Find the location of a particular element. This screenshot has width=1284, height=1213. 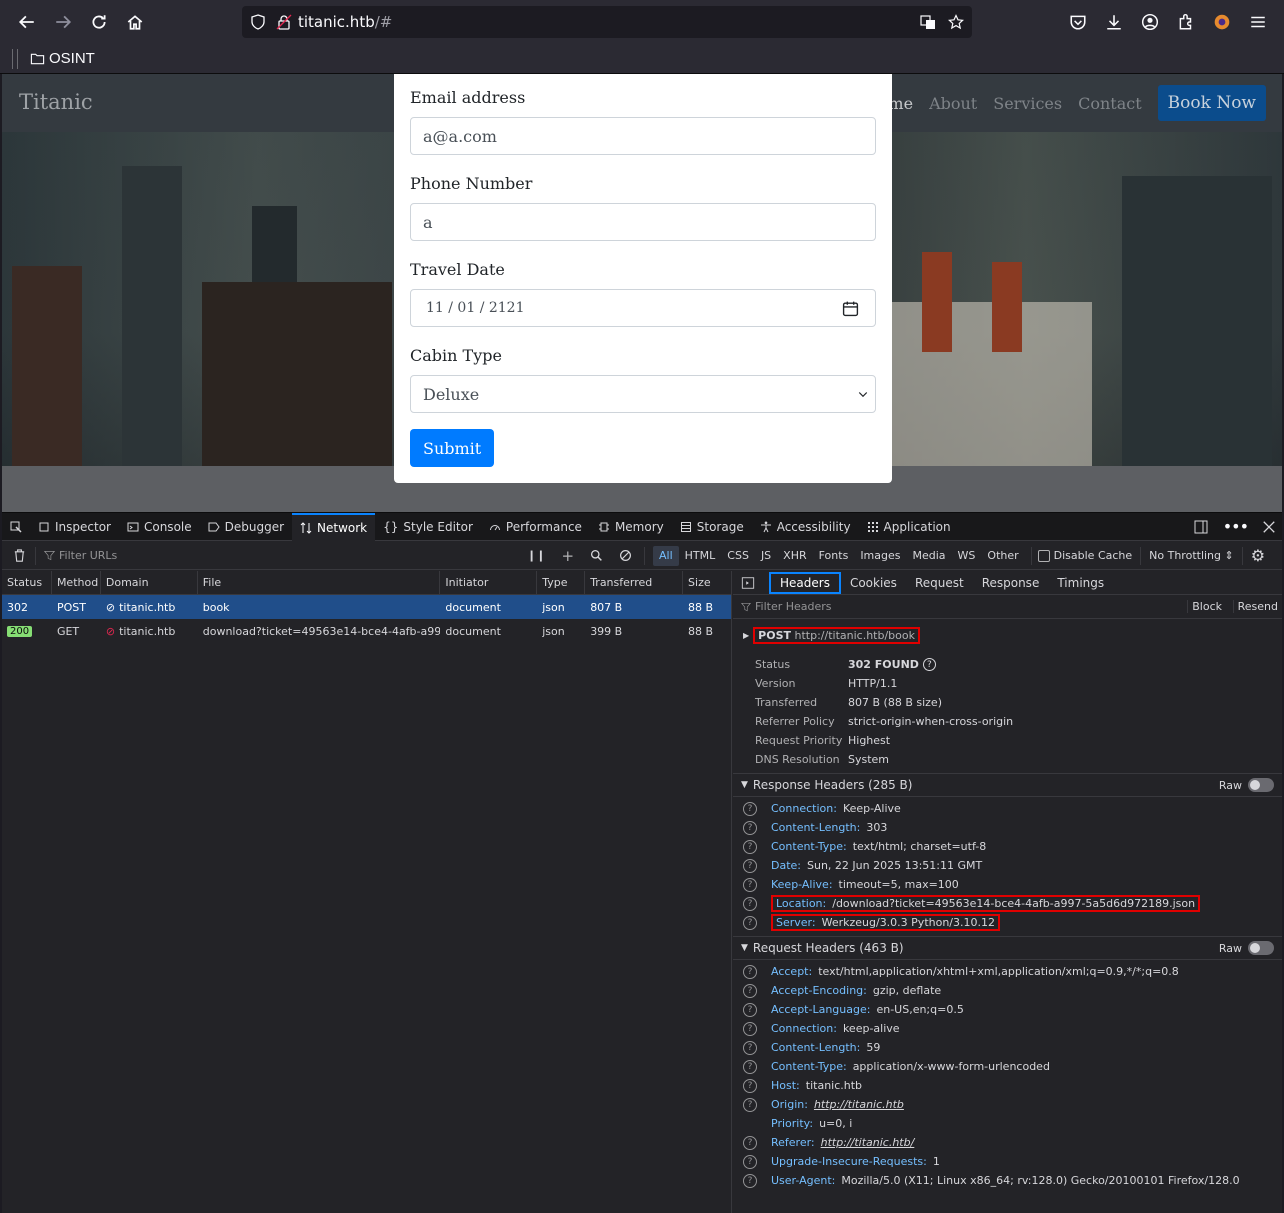

response-raw-toggle: Raw is located at coordinates (1246, 785).